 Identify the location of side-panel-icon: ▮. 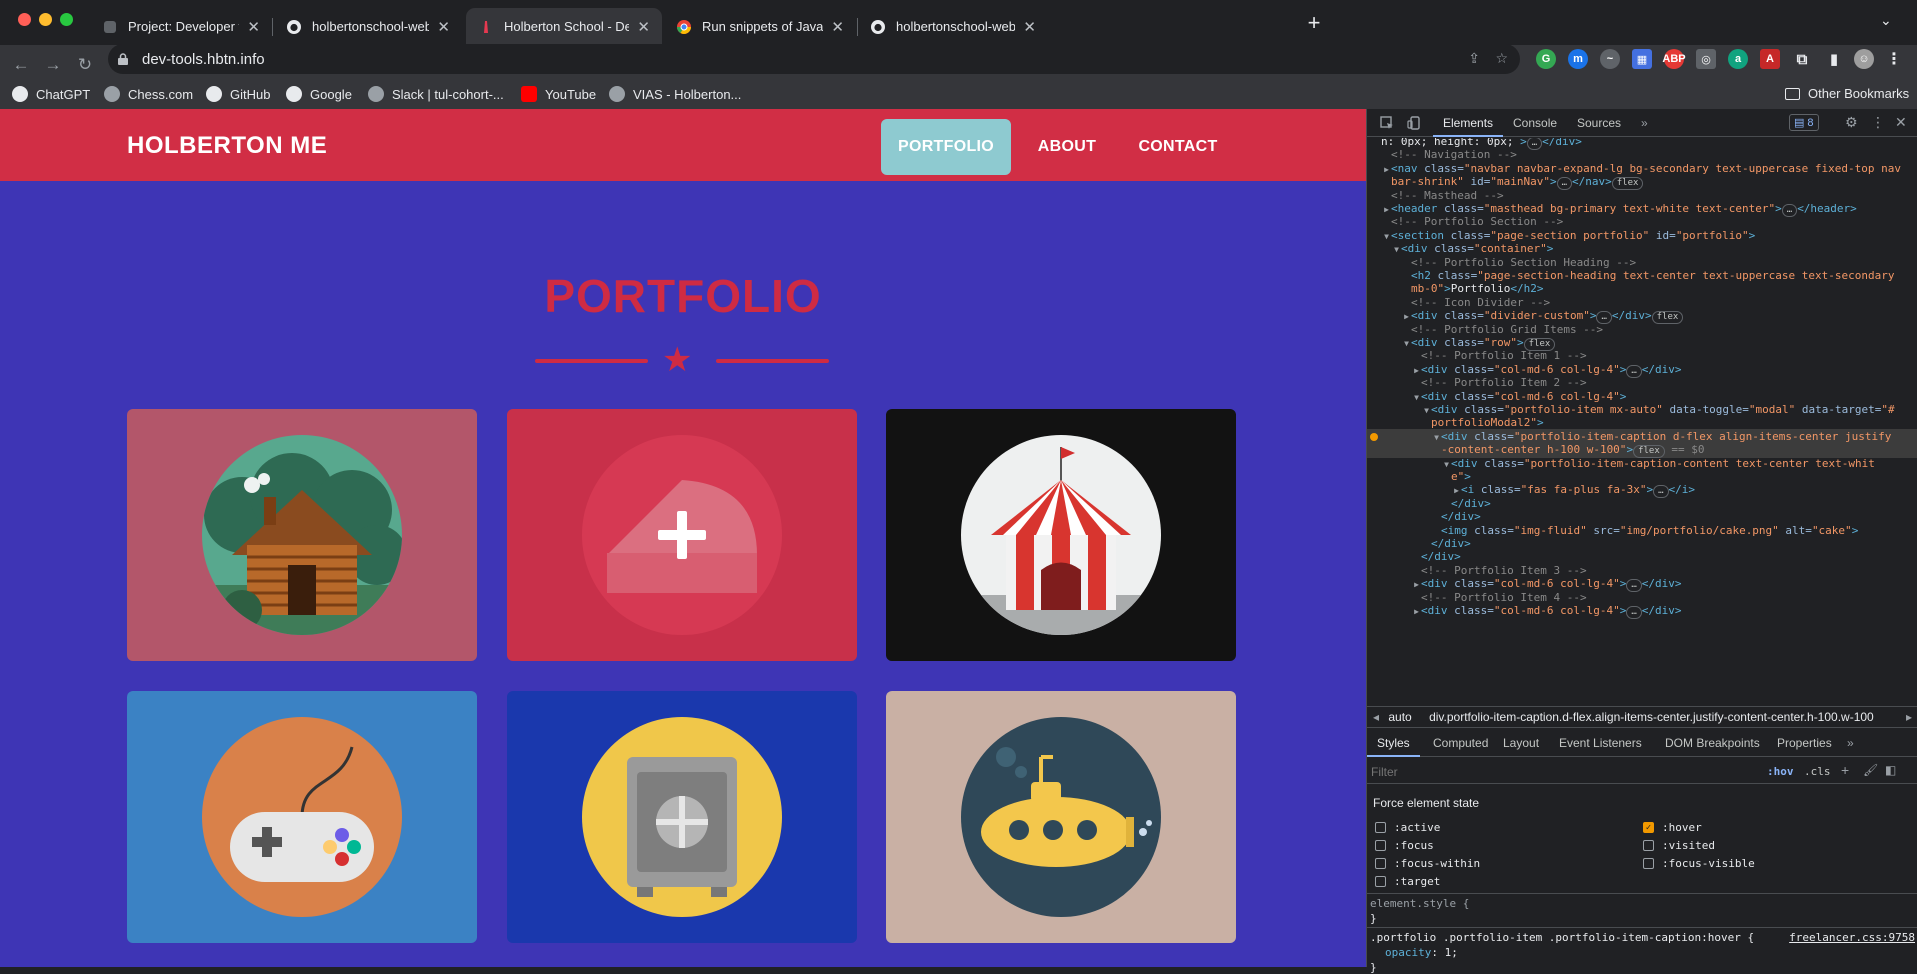
(1834, 59).